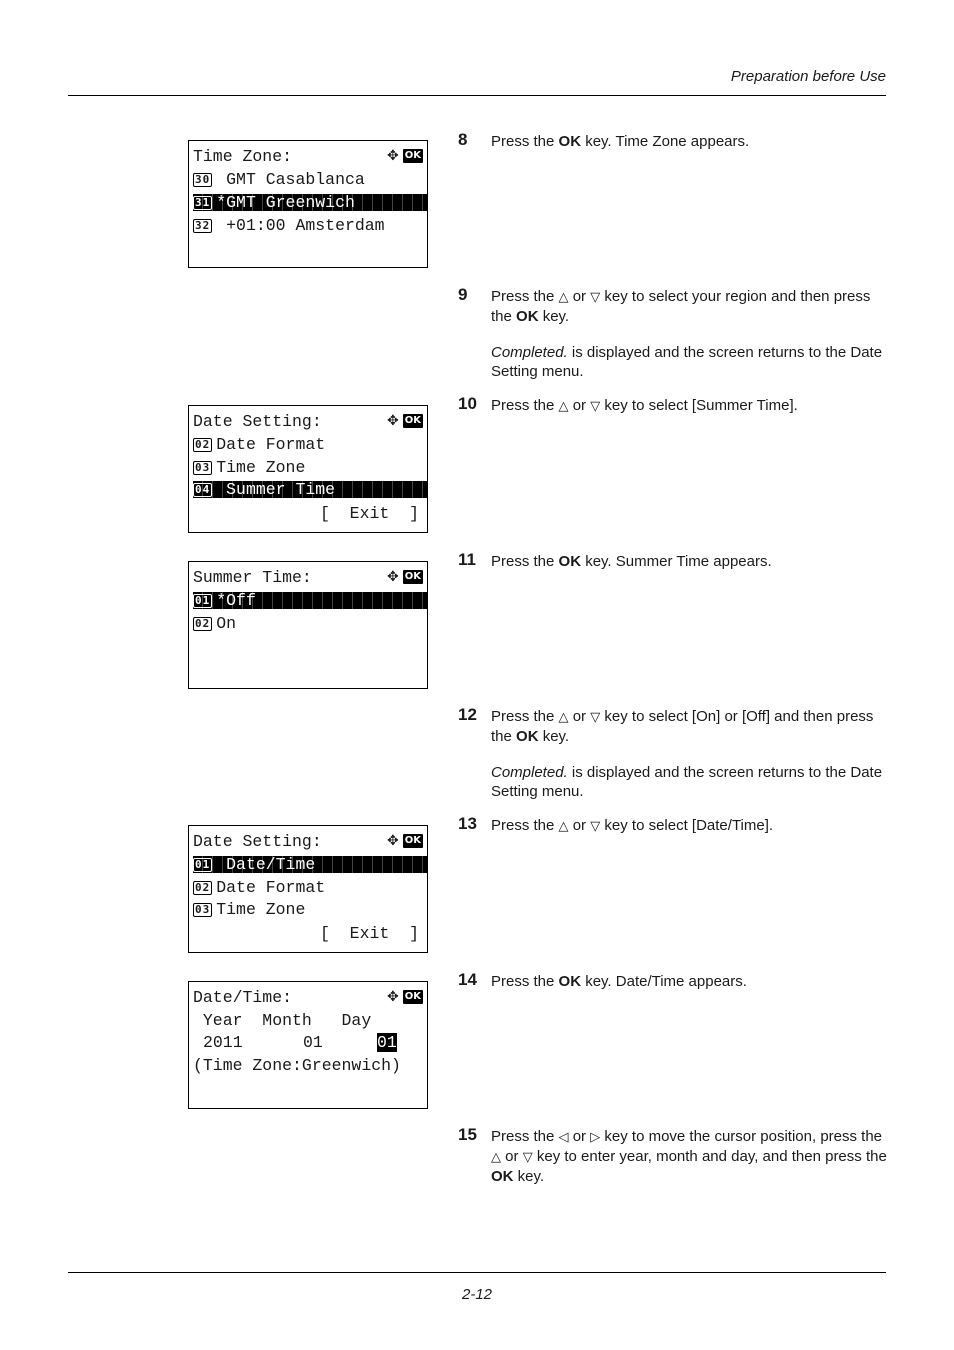 The width and height of the screenshot is (954, 1350). Describe the element at coordinates (300, 225) in the screenshot. I see `item-label: +01:00 Amsterdam` at that location.